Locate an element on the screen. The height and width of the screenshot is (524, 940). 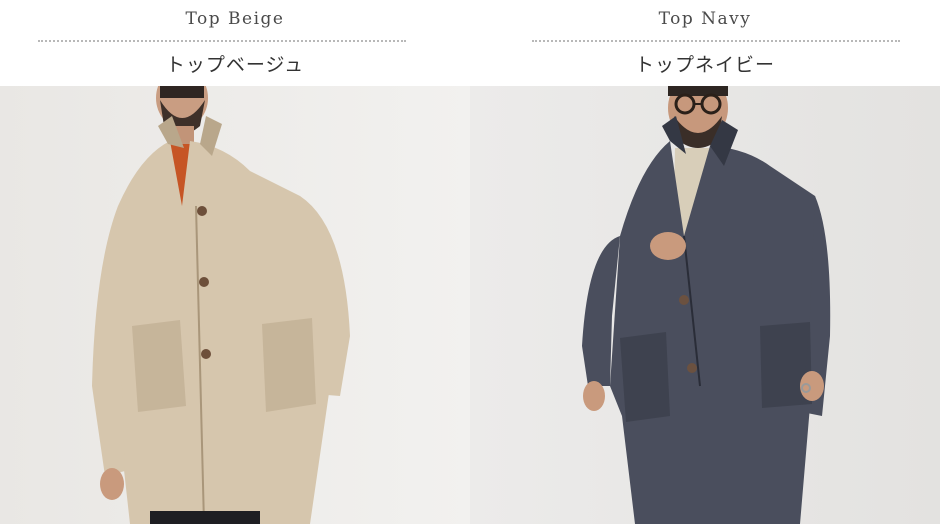
label-jp-beige: トップベージュ is located at coordinates (235, 65).